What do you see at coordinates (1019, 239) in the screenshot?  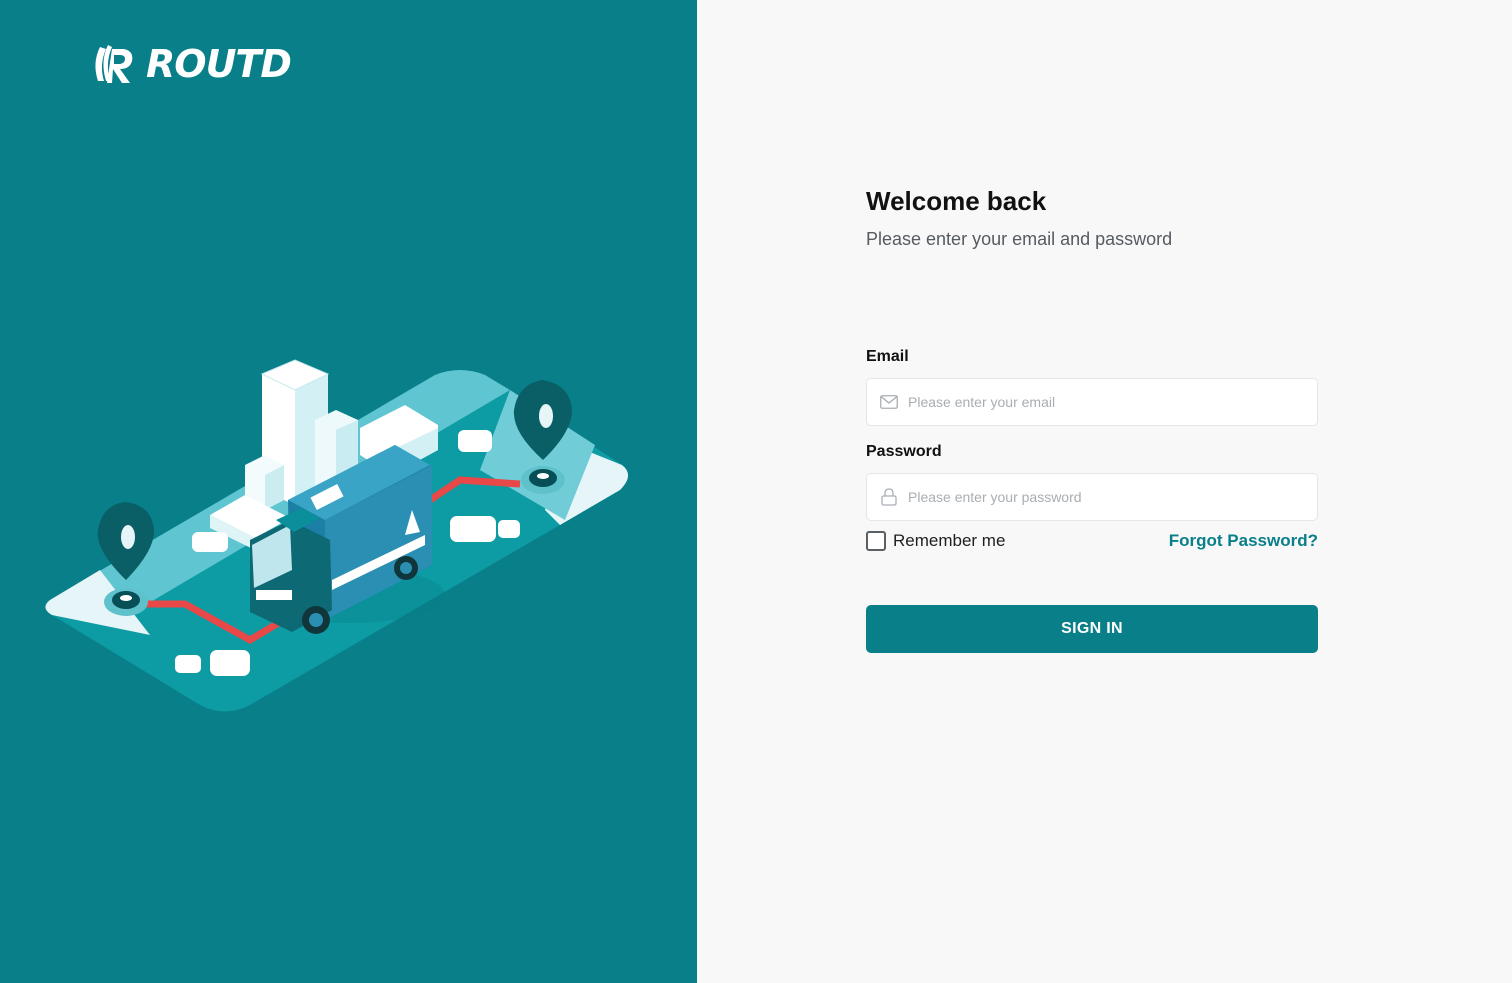 I see `page-subtitle: Please enter your email and password` at bounding box center [1019, 239].